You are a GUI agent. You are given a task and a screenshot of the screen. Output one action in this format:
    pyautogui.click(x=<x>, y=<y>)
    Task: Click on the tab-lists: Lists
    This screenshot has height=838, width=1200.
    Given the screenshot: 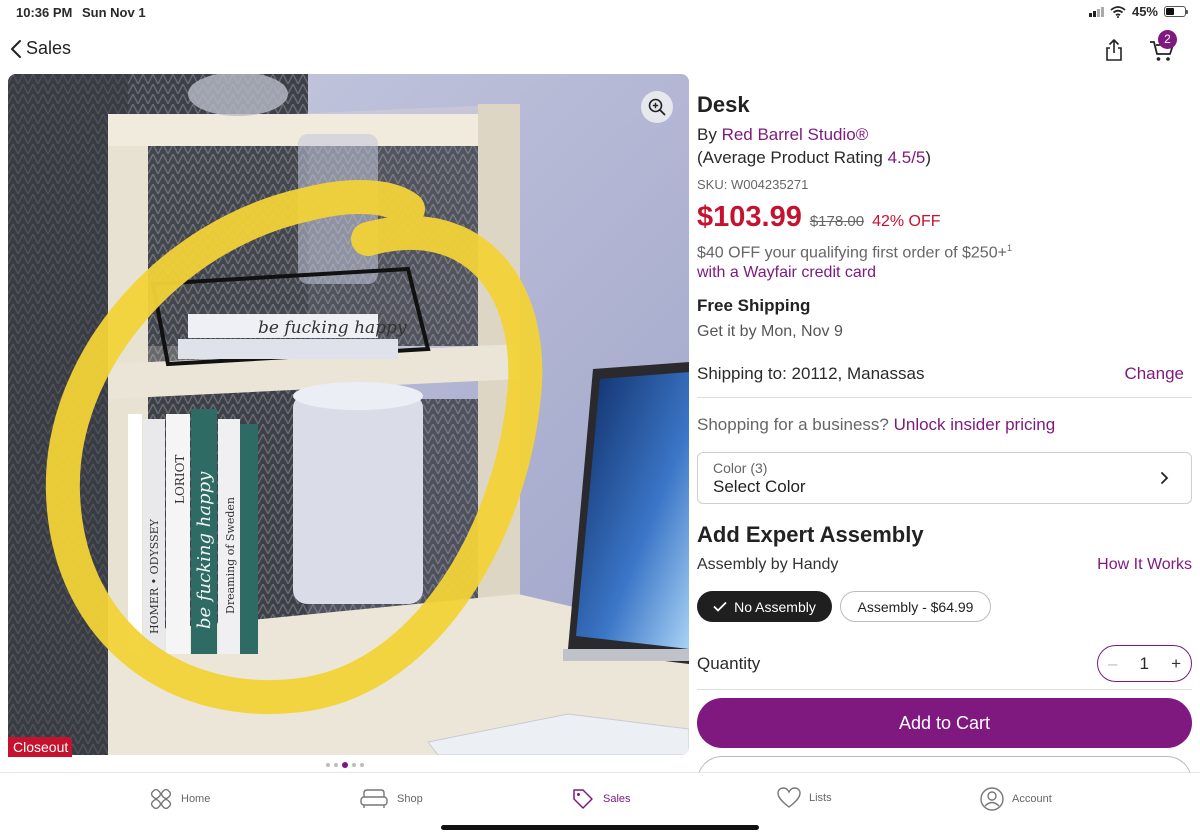 What is the action you would take?
    pyautogui.click(x=804, y=798)
    